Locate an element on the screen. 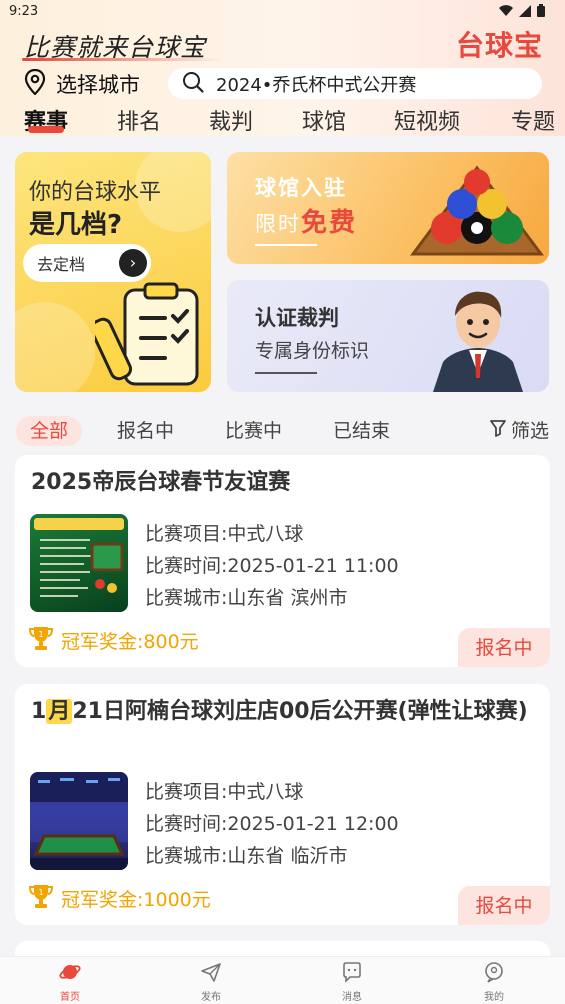 The image size is (565, 1004). funnel-icon is located at coordinates (498, 431).